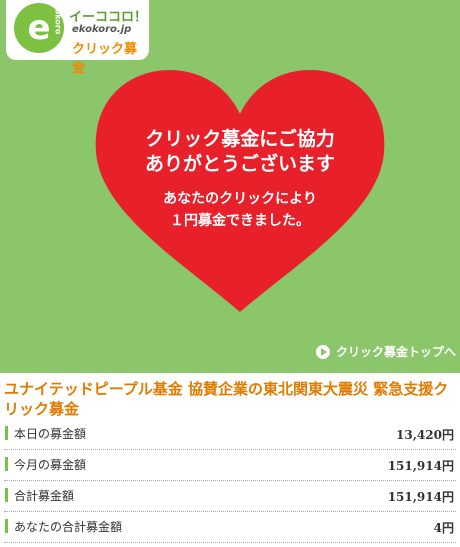 This screenshot has width=460, height=547. What do you see at coordinates (239, 164) in the screenshot?
I see `thank-you-line2: ありがとうございます` at bounding box center [239, 164].